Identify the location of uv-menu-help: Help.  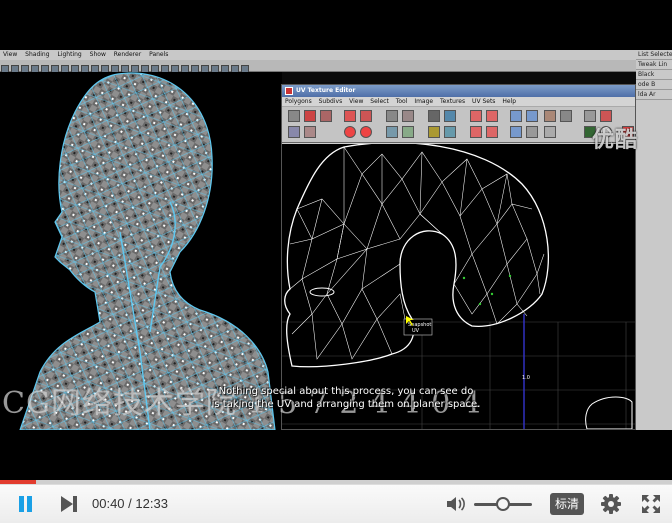
(509, 101).